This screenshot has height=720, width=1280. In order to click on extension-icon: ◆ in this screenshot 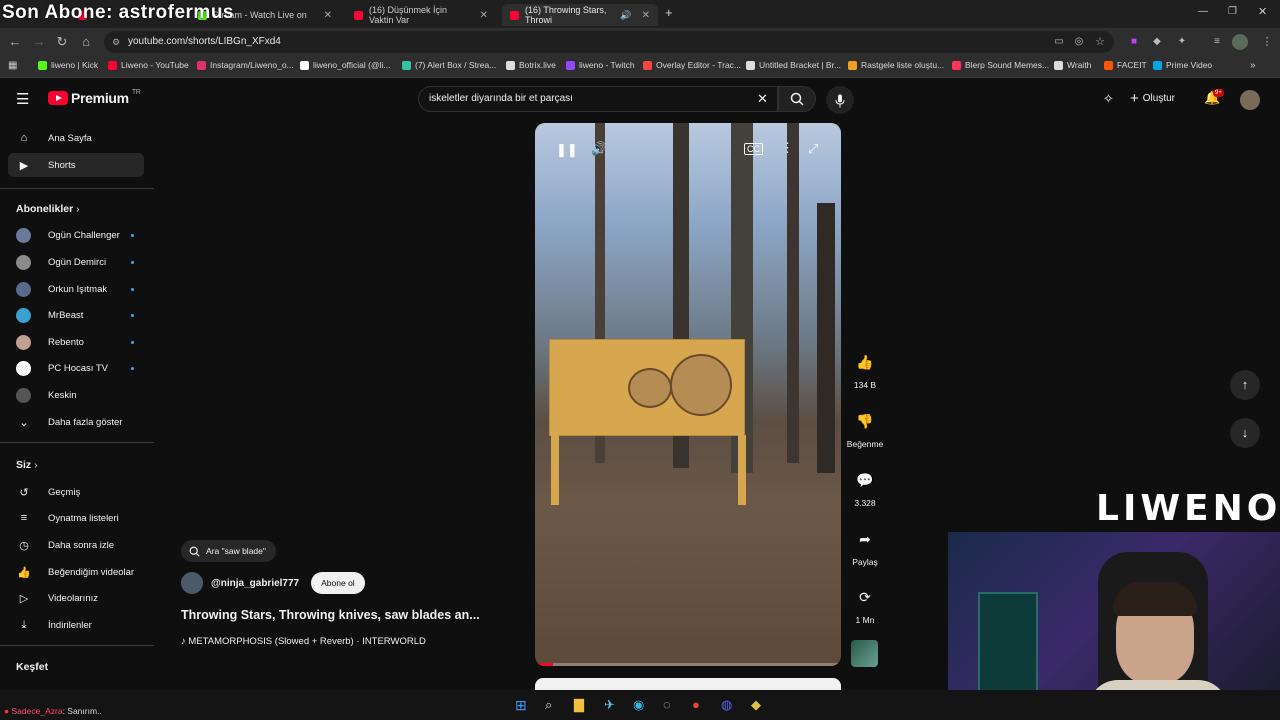, I will do `click(1157, 42)`.